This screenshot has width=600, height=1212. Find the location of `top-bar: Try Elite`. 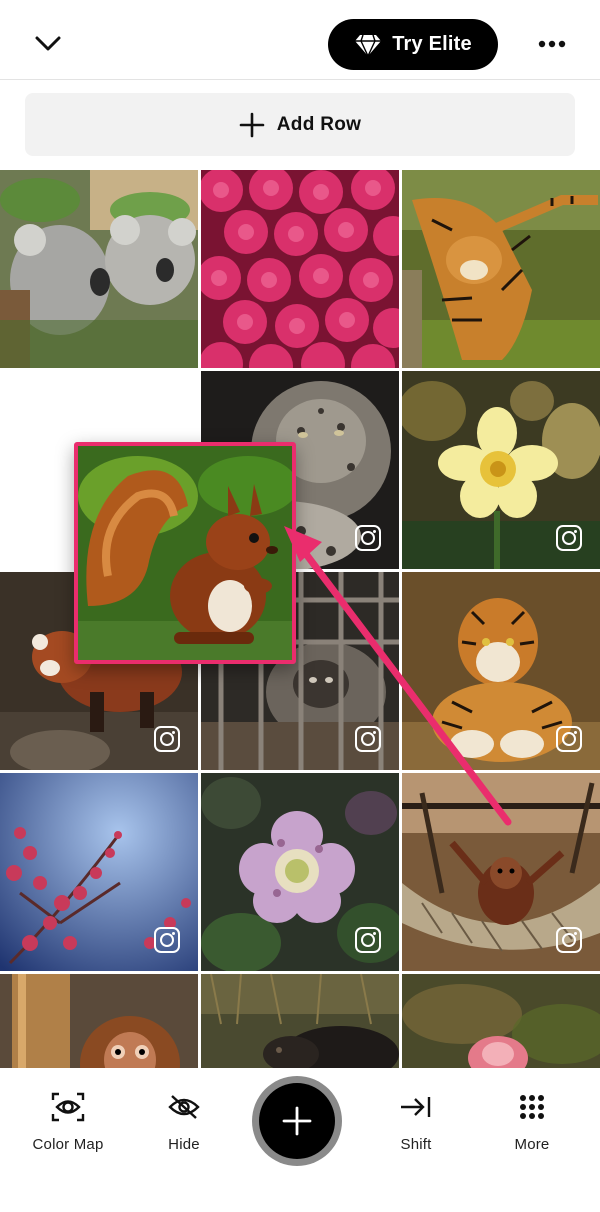

top-bar: Try Elite is located at coordinates (300, 40).